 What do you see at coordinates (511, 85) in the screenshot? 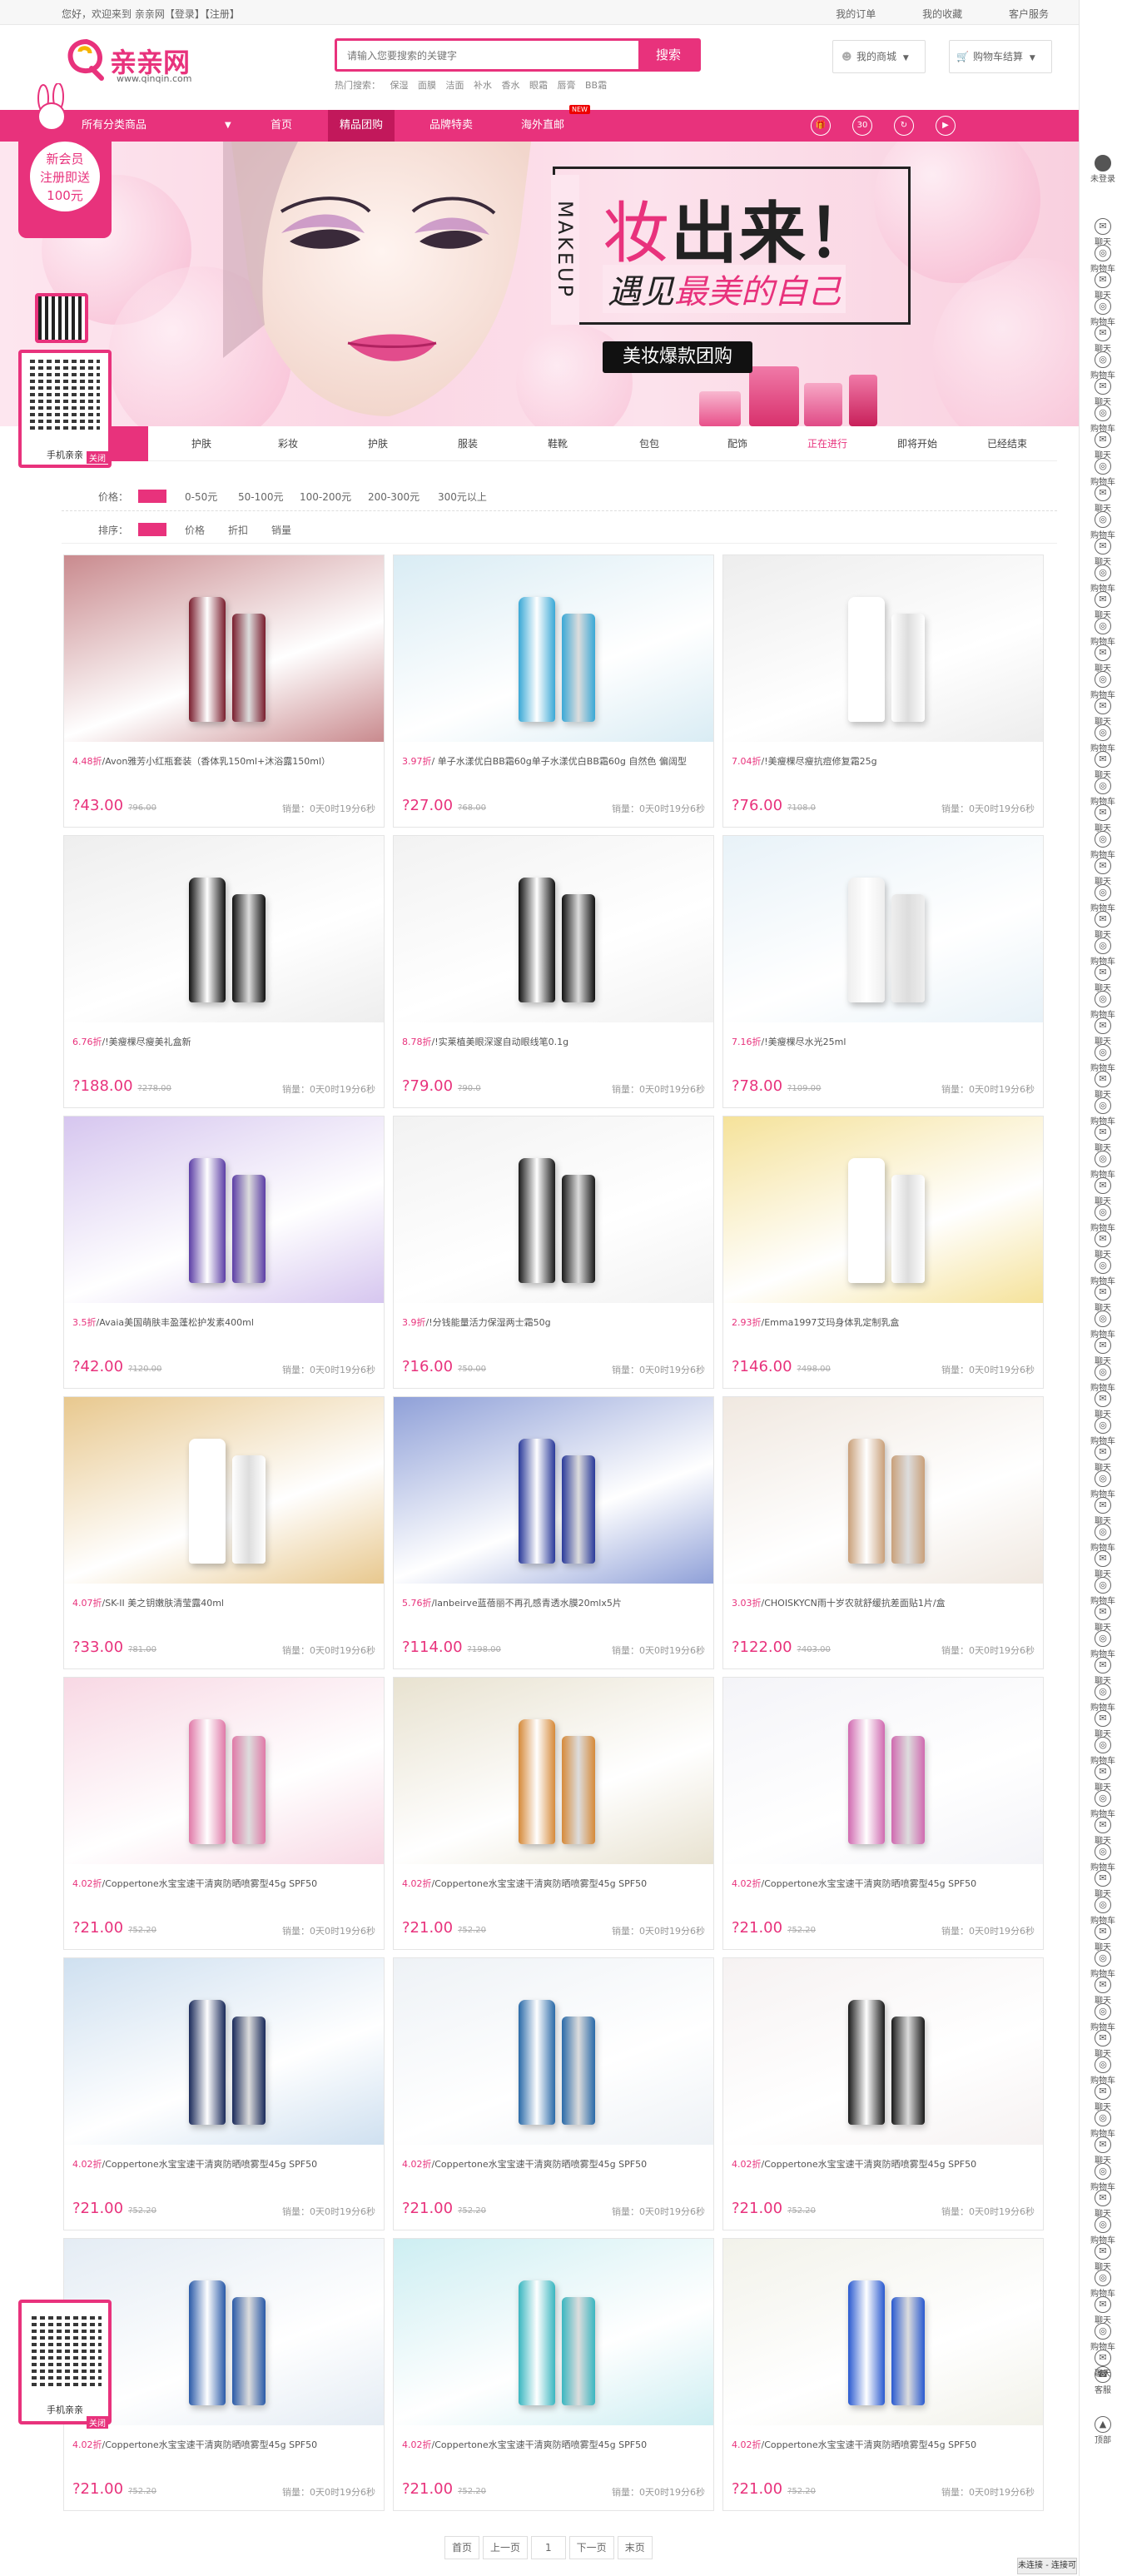
I see `hot-word: 香水` at bounding box center [511, 85].